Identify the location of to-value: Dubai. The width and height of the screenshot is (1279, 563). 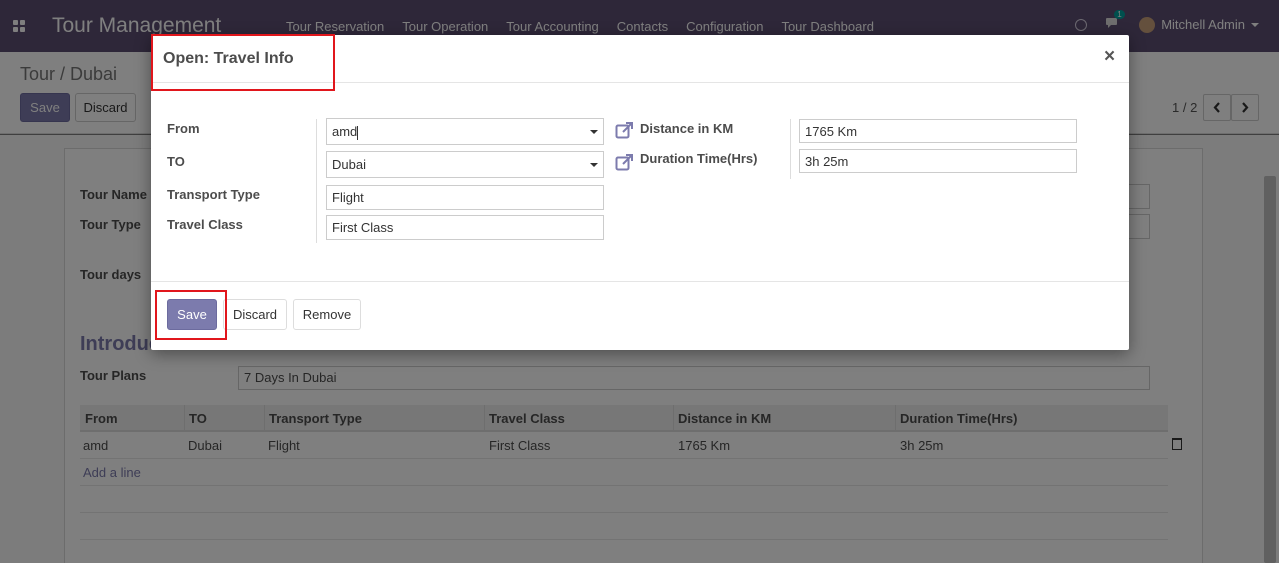
(349, 164).